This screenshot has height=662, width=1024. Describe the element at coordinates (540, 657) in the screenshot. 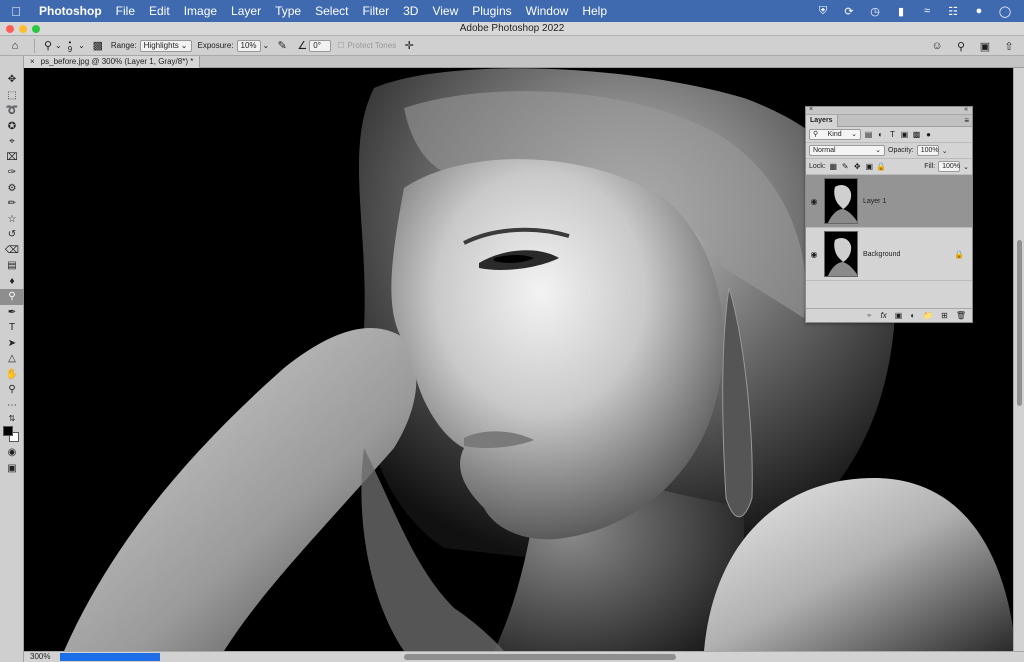

I see `horizontal-scroll-thumb` at that location.